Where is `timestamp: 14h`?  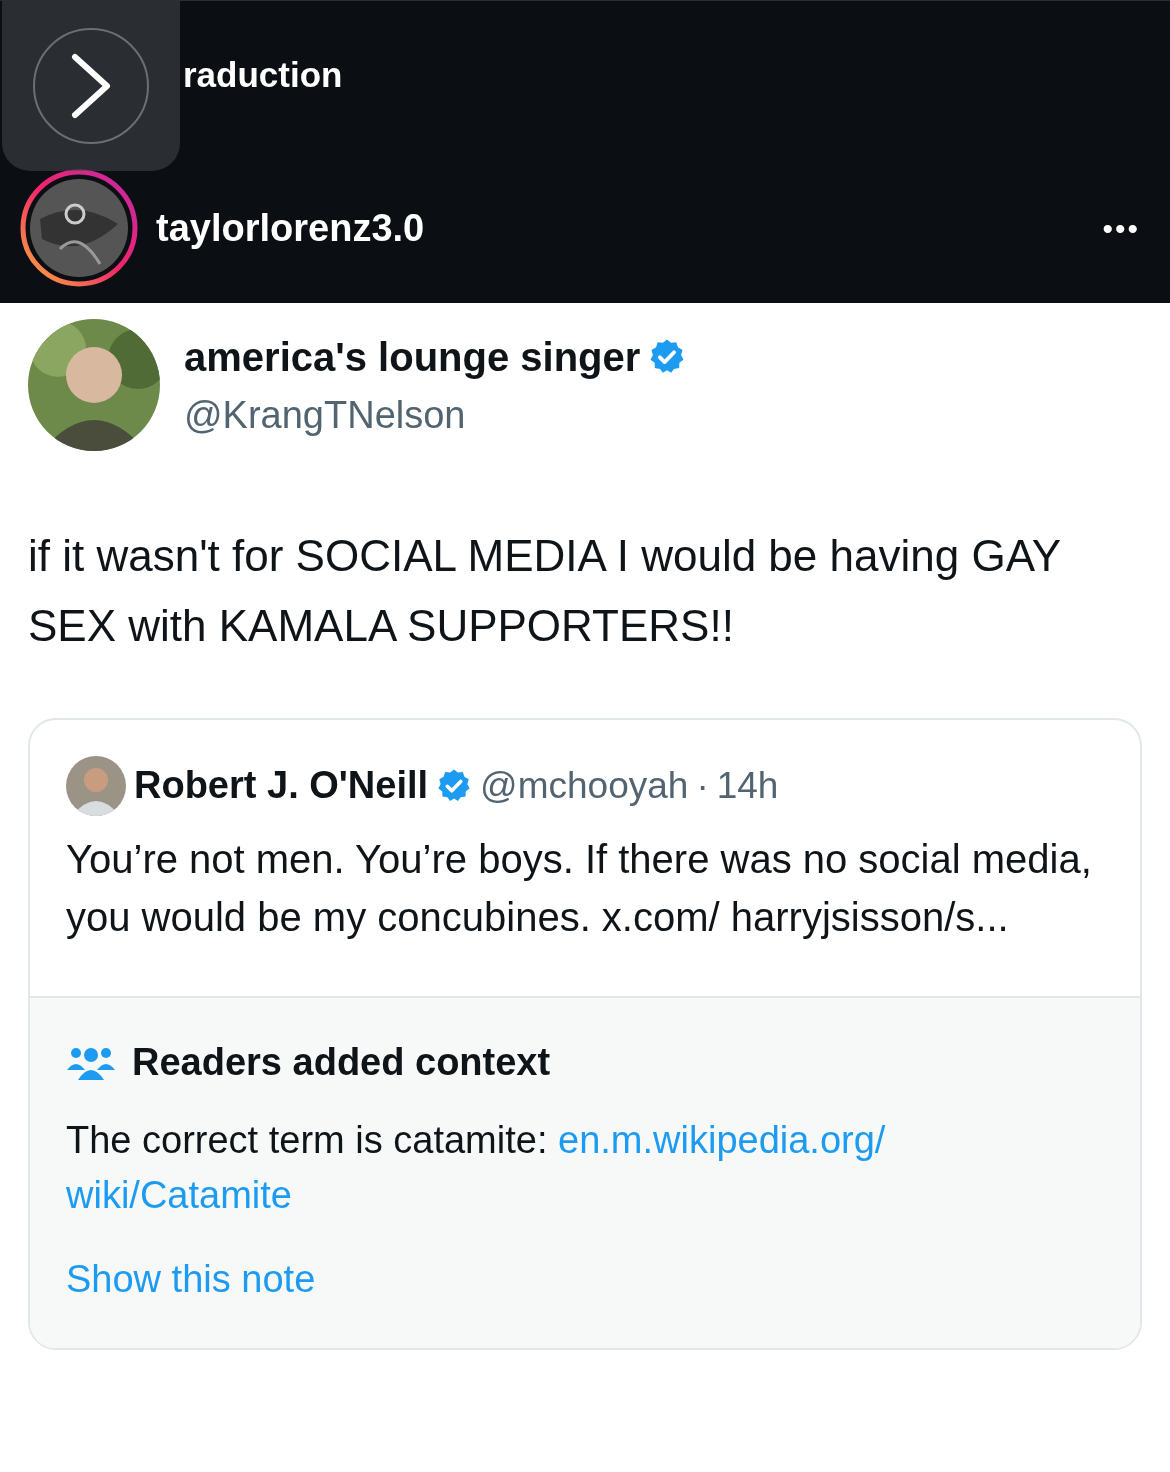 timestamp: 14h is located at coordinates (747, 786).